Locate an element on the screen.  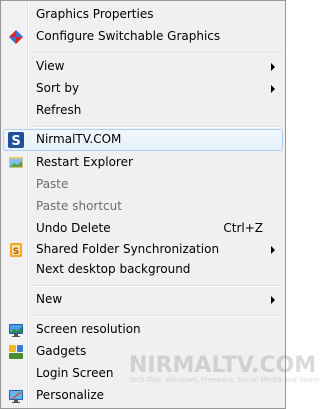
menu-item-label: Configure Switchable Graphics is located at coordinates (128, 36).